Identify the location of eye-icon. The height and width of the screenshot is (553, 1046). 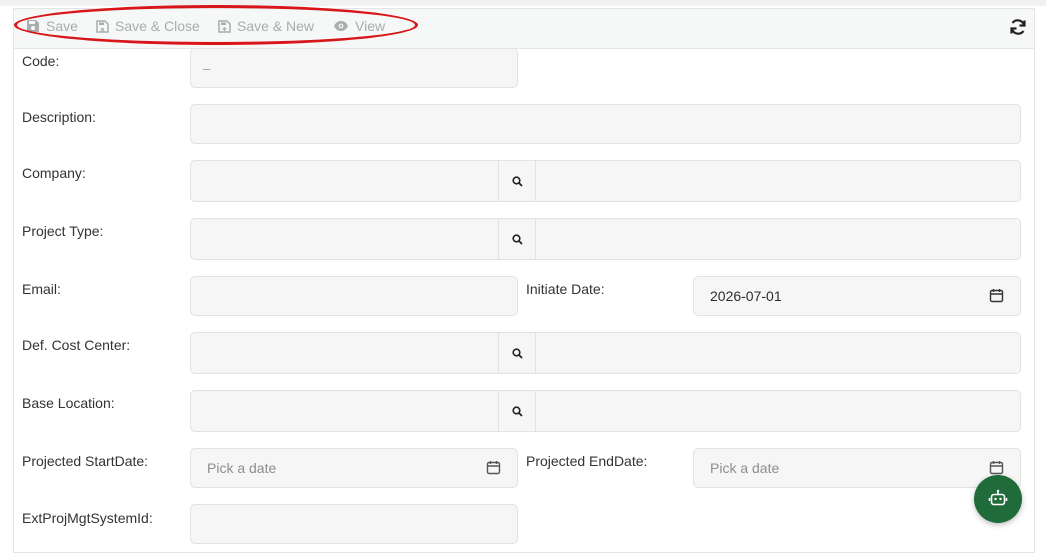
(341, 26).